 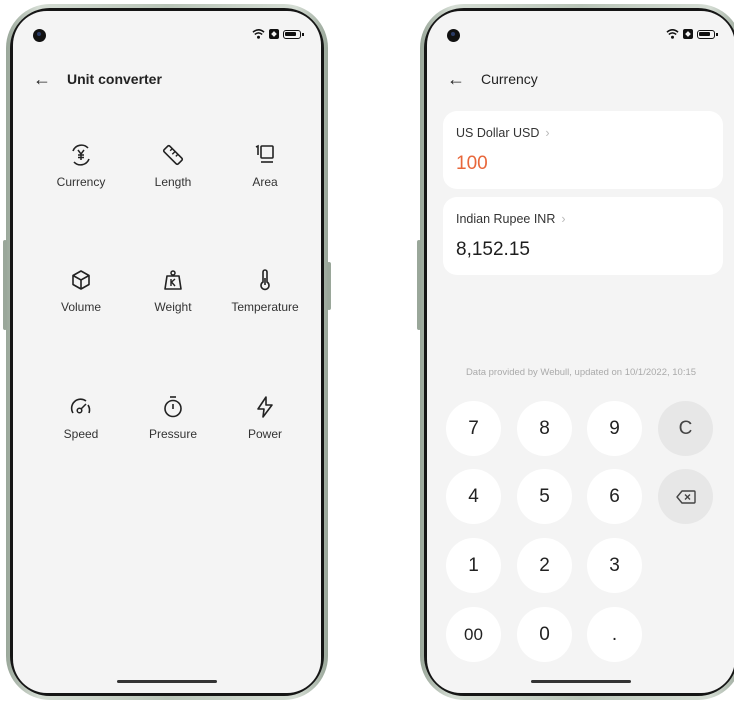 I want to click on converter-item-label: Pressure, so click(x=173, y=434).